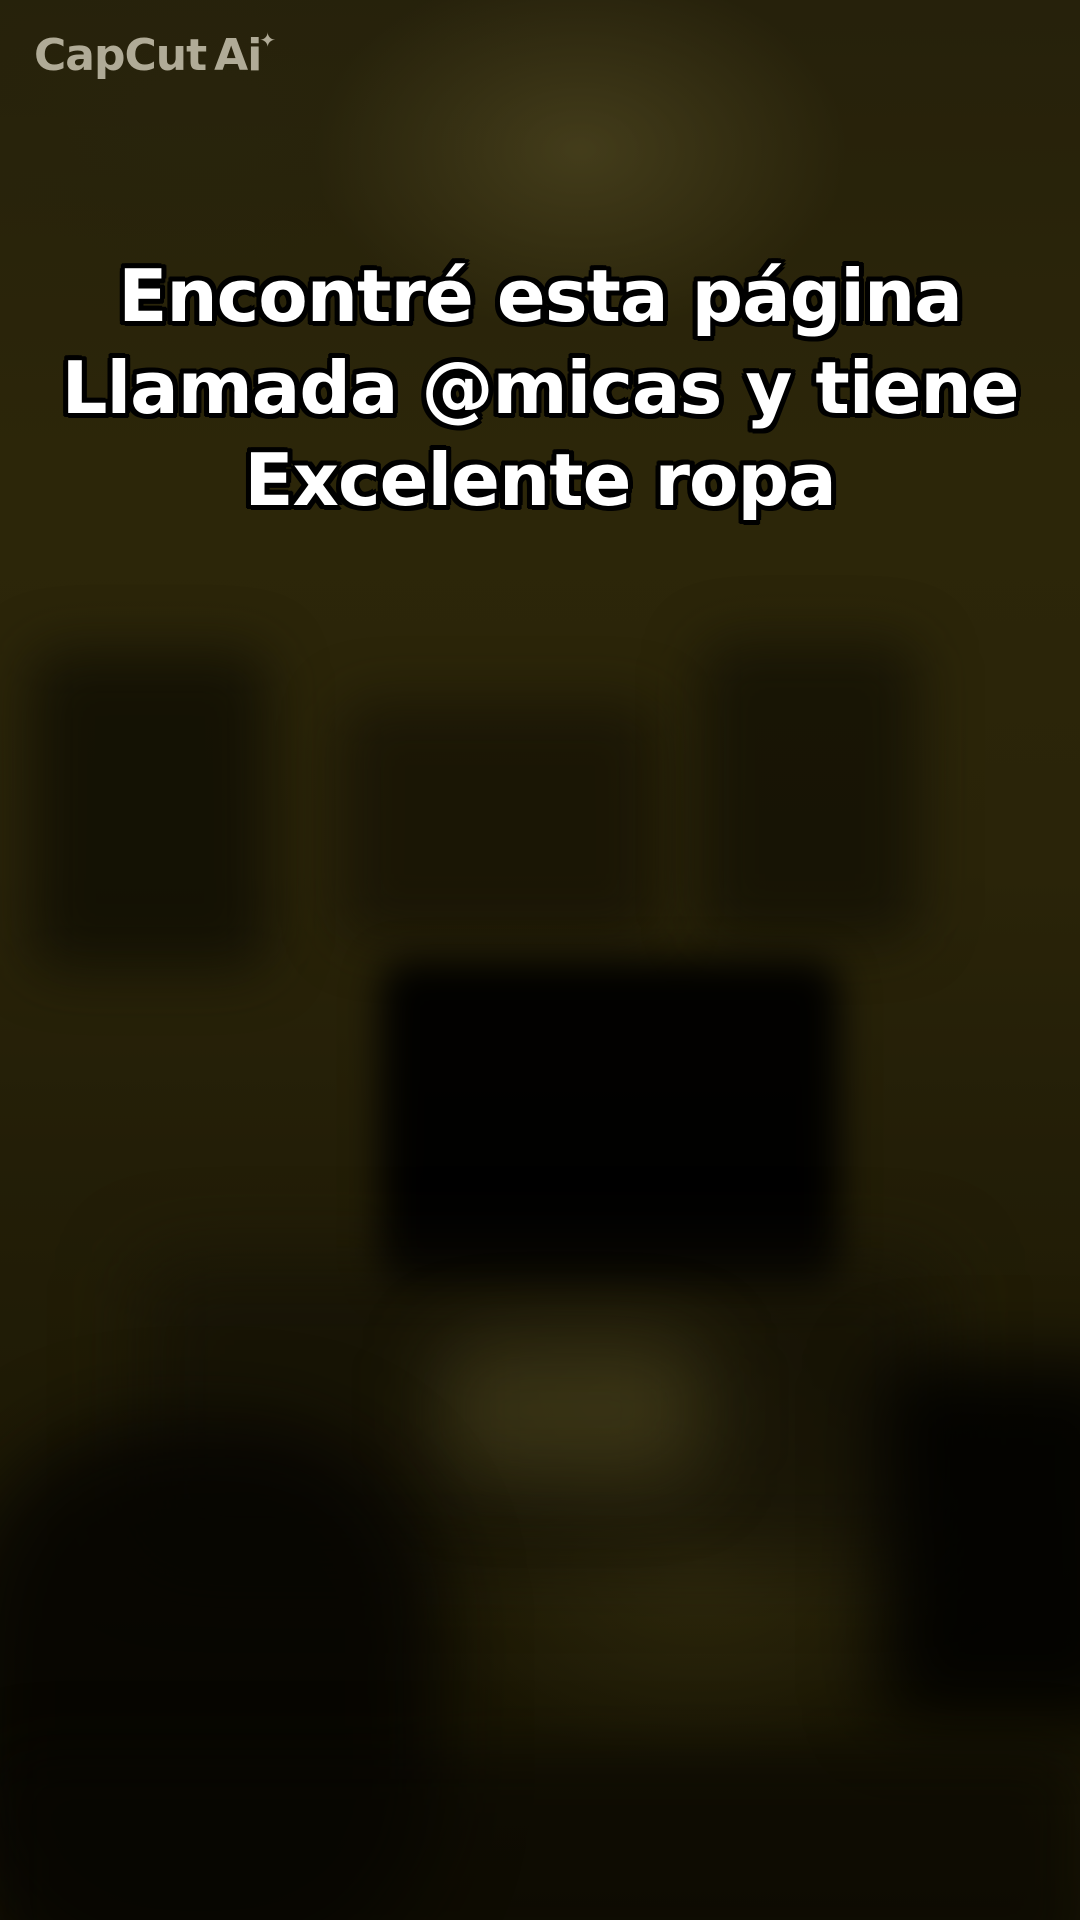 The width and height of the screenshot is (1080, 1920). Describe the element at coordinates (267, 40) in the screenshot. I see `sparkle-icon: ✦` at that location.